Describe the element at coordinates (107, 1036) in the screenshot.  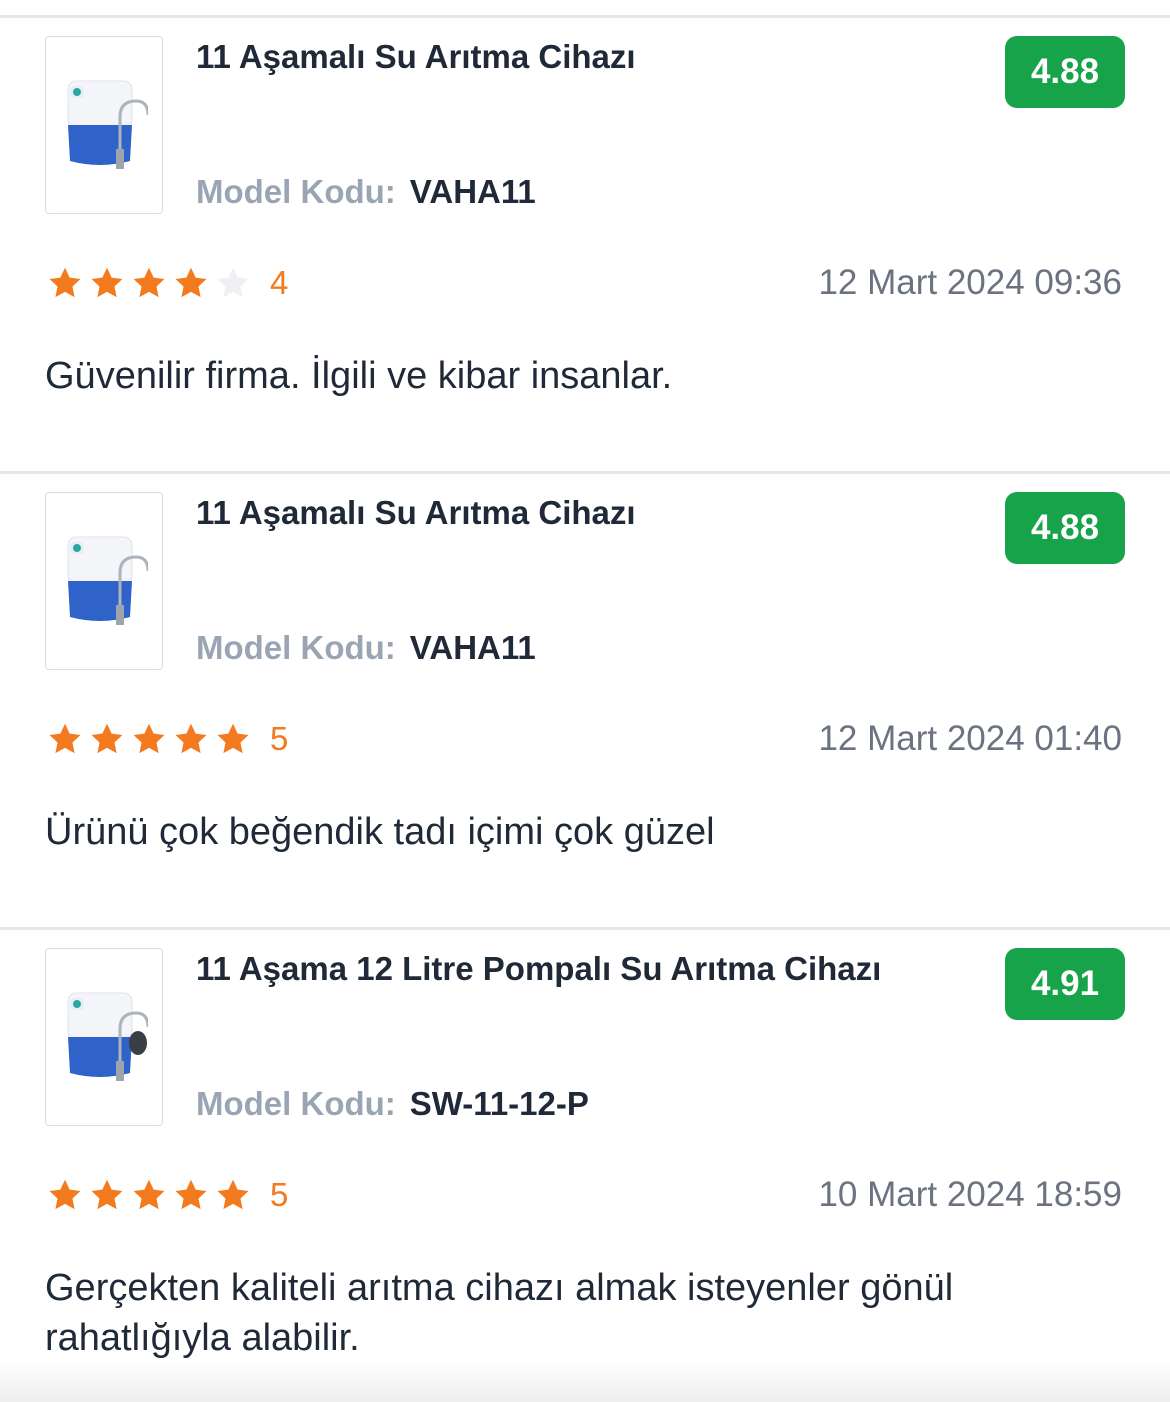
I see `water-purifier-pump-image` at that location.